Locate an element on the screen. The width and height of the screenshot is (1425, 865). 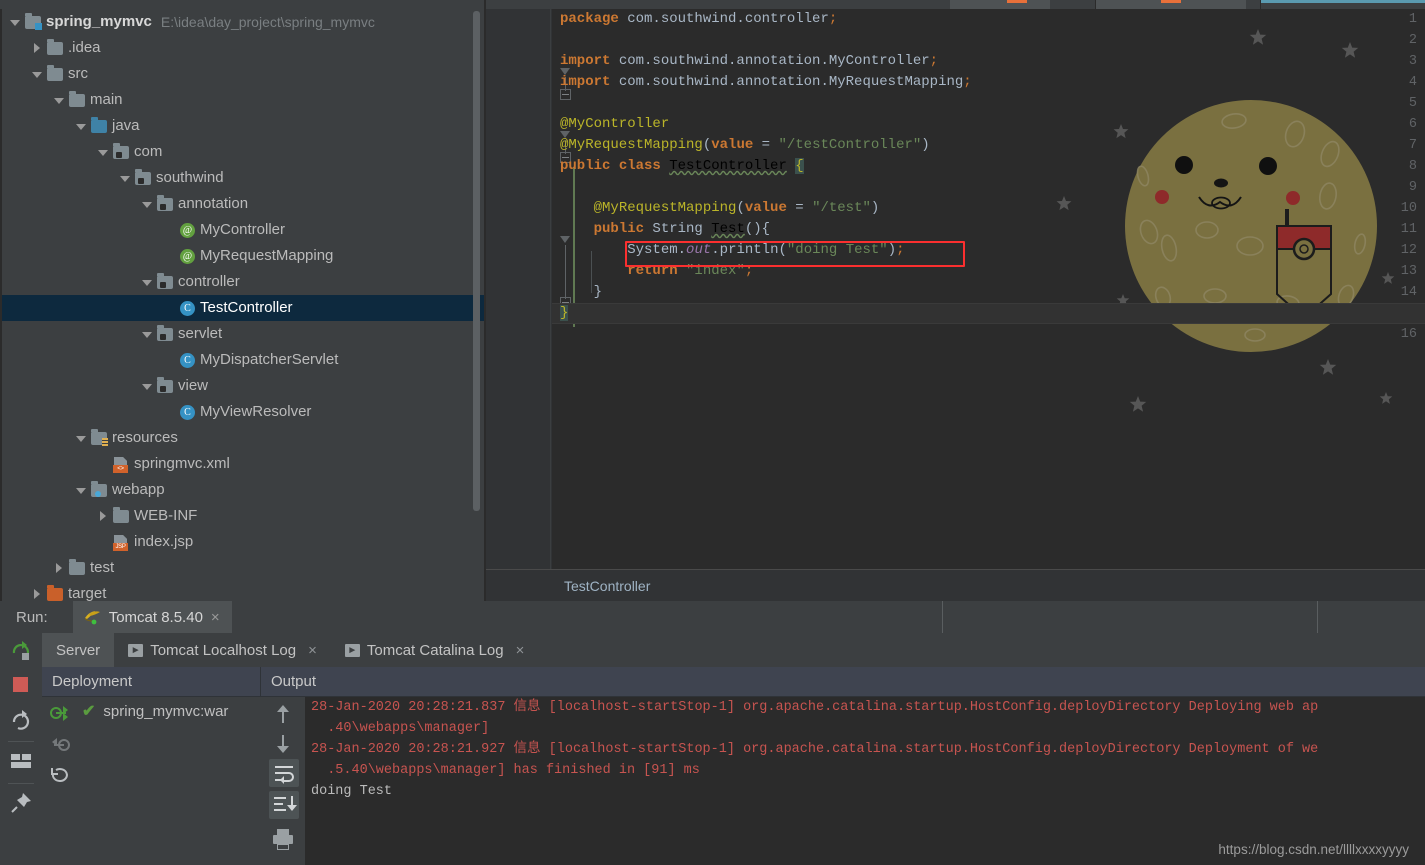
soft-wrap-icon is located at coordinates (284, 773).